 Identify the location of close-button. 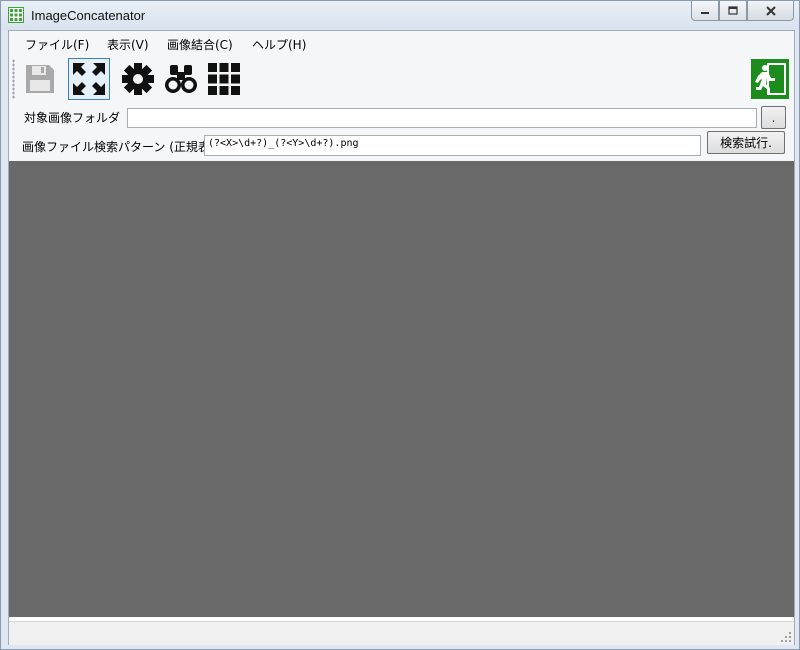
(770, 11).